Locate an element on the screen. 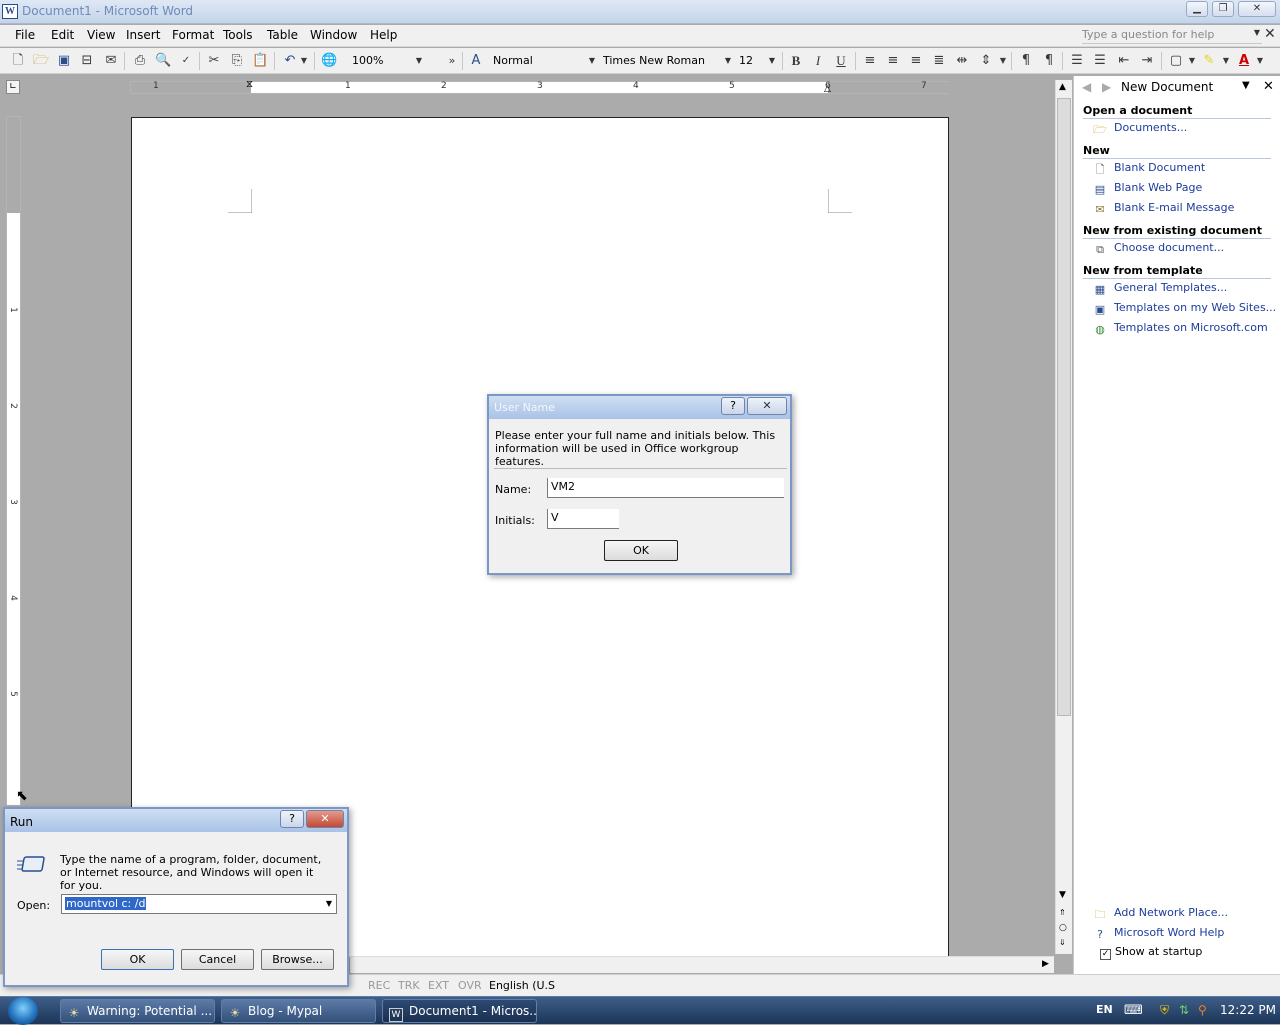  taskbar-button-blog: ☀ Blog - Mypal is located at coordinates (298, 1011).